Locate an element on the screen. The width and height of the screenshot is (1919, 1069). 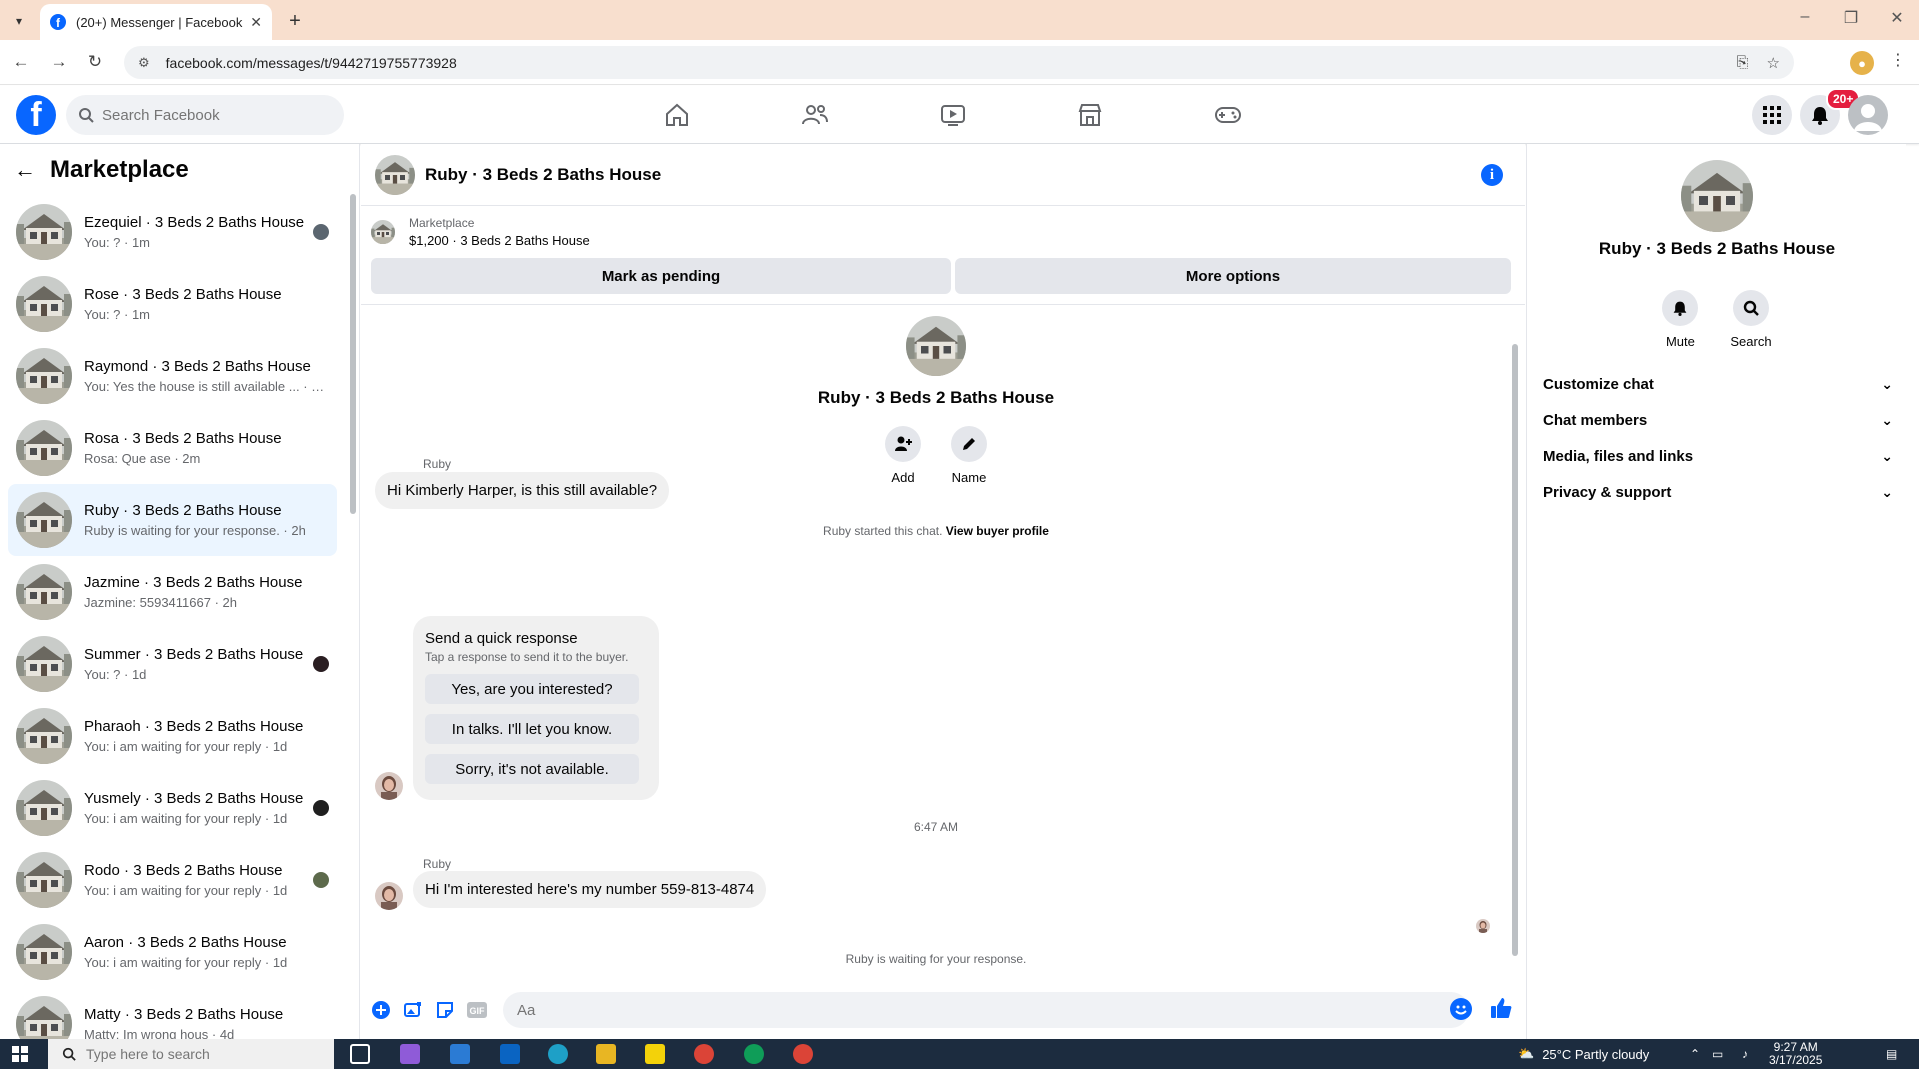
tab-search-icon: ▾ is located at coordinates (19, 21).